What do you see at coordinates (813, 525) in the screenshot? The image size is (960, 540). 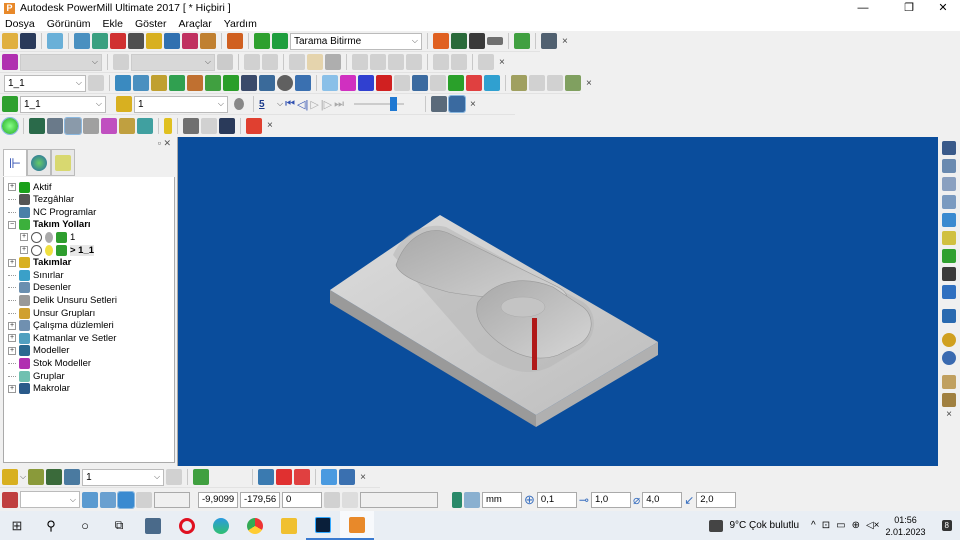 I see `show-hidden-icons: ^` at bounding box center [813, 525].